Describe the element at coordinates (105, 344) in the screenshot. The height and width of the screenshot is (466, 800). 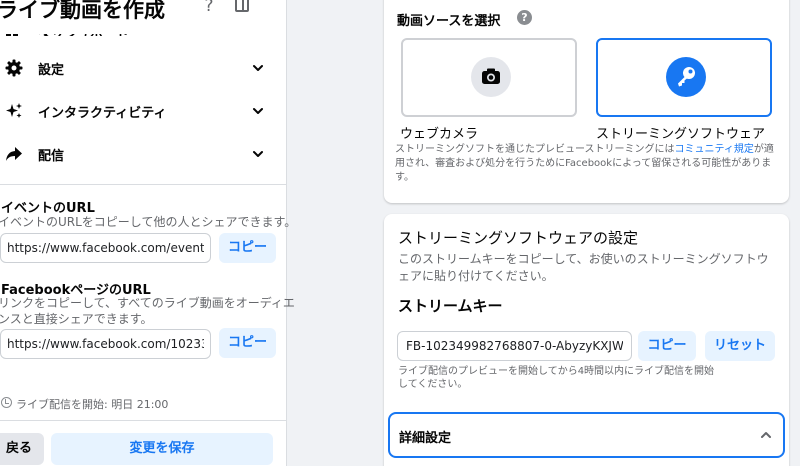
I see `page-url-field` at that location.